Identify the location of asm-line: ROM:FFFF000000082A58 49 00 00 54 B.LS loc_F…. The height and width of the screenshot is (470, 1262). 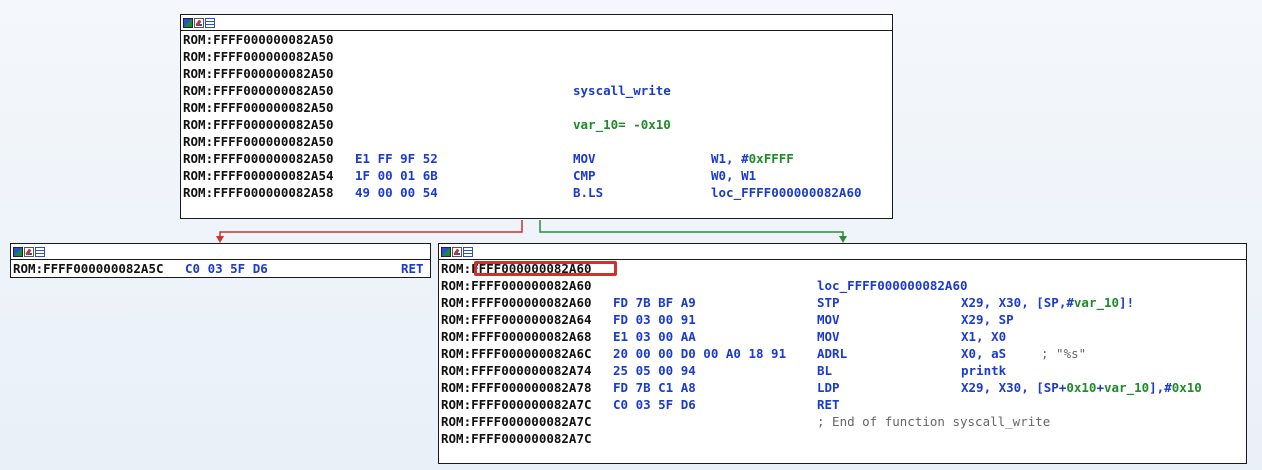
(537, 192).